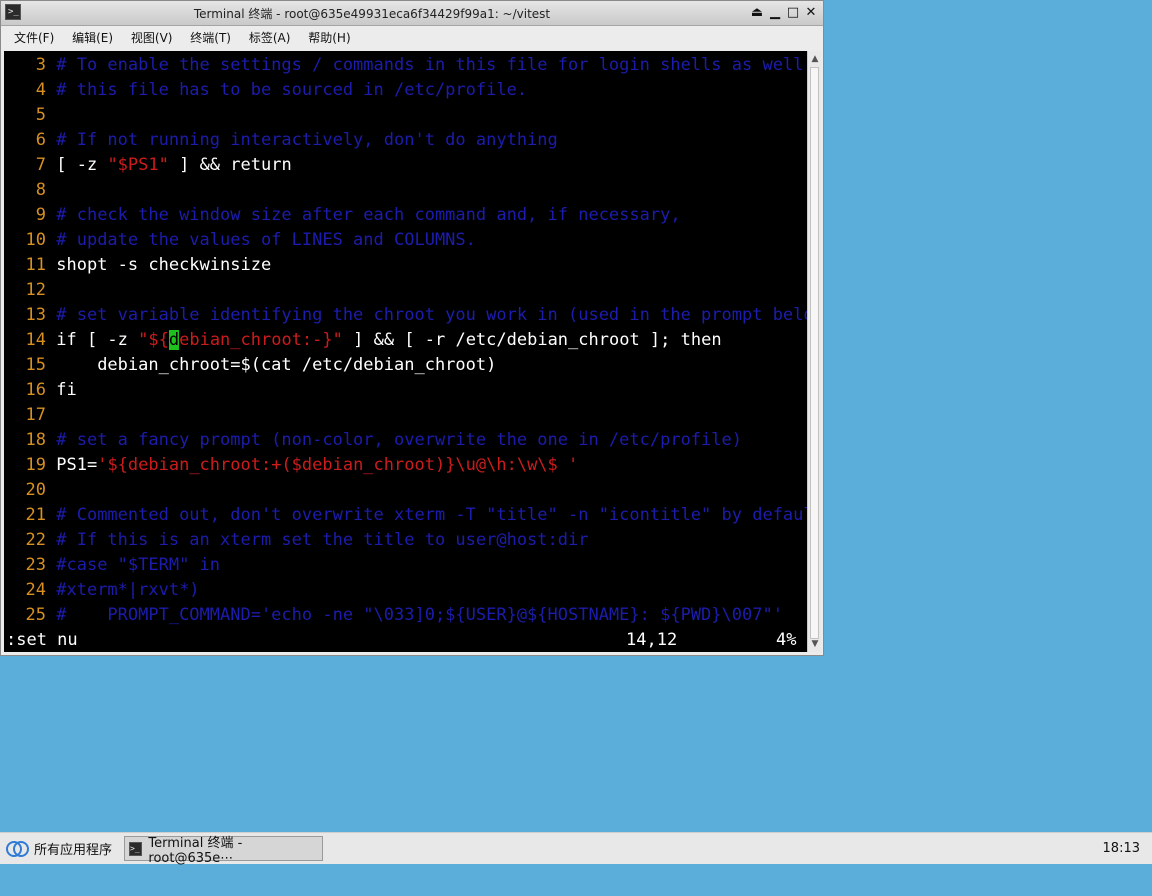 This screenshot has height=896, width=1152. What do you see at coordinates (153, 340) in the screenshot?
I see `code-string: "${` at bounding box center [153, 340].